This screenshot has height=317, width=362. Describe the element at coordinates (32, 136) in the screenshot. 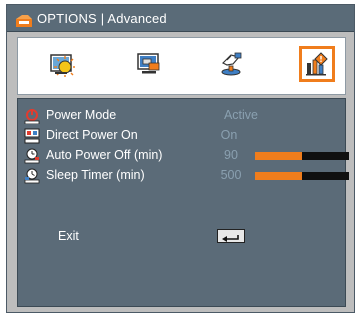

I see `direct-power-on-icon` at that location.